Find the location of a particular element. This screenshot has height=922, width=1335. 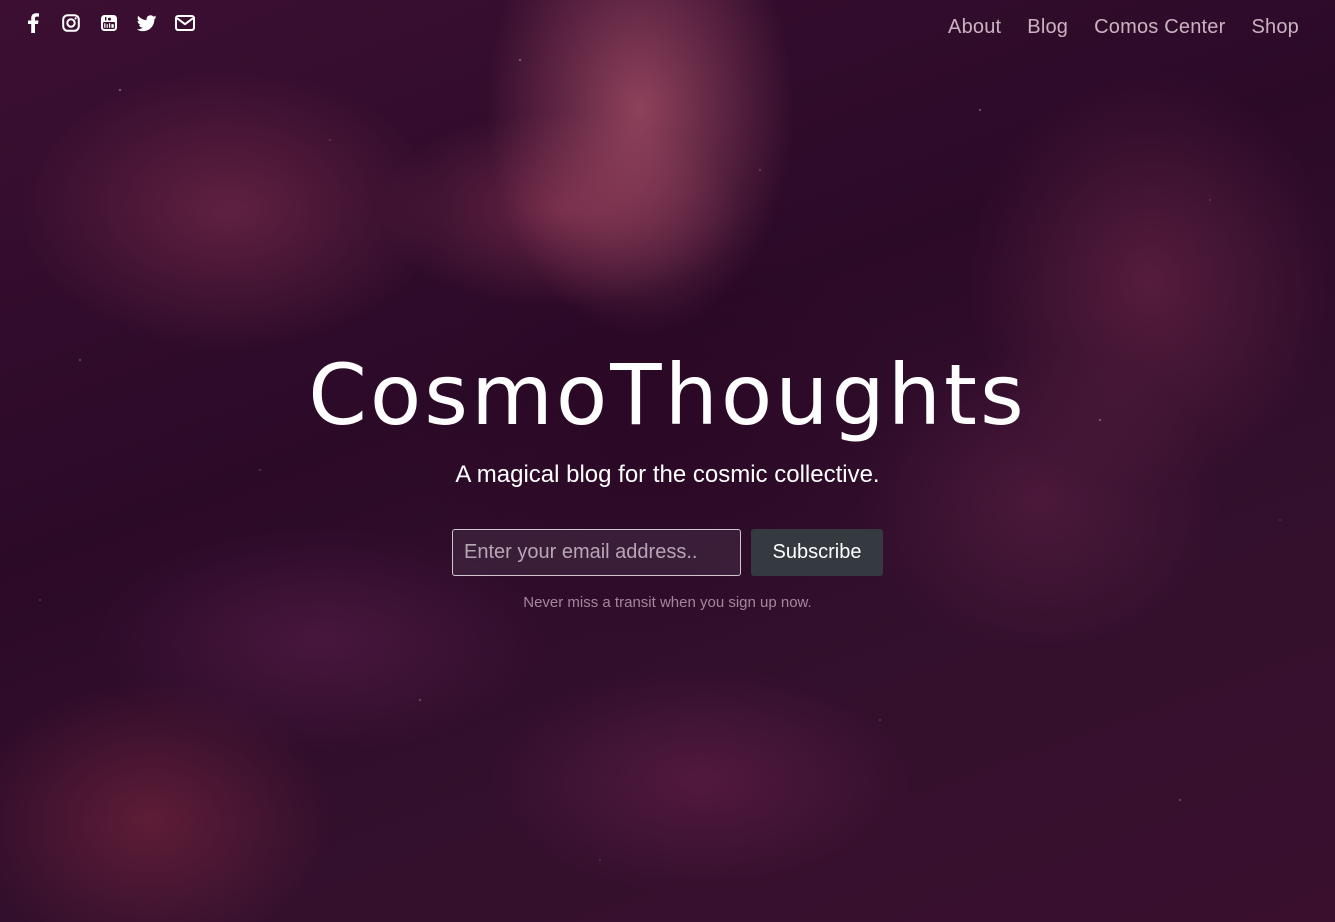

twitter-icon is located at coordinates (147, 22).